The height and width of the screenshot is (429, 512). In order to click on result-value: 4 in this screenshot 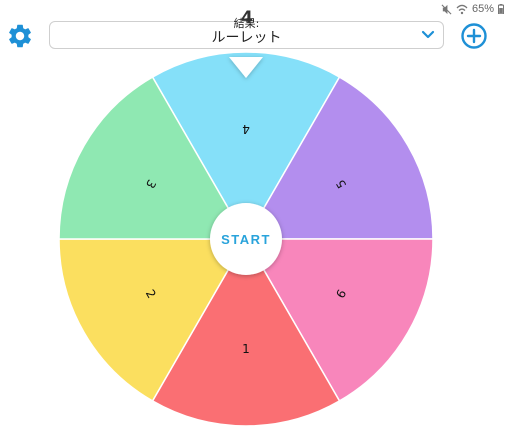, I will do `click(247, 18)`.